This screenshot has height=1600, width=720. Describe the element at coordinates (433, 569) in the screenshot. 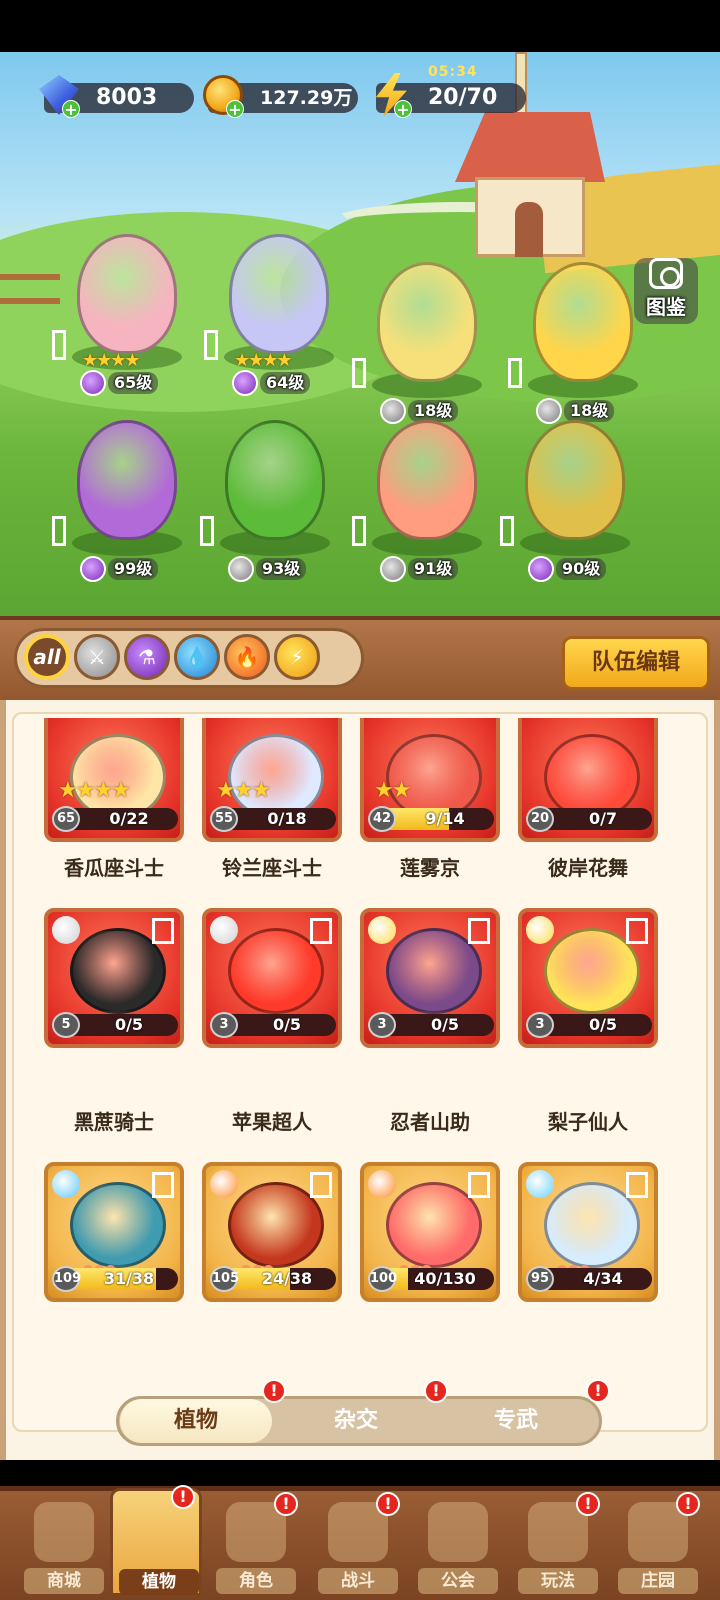

I see `hero-level: 91级` at that location.